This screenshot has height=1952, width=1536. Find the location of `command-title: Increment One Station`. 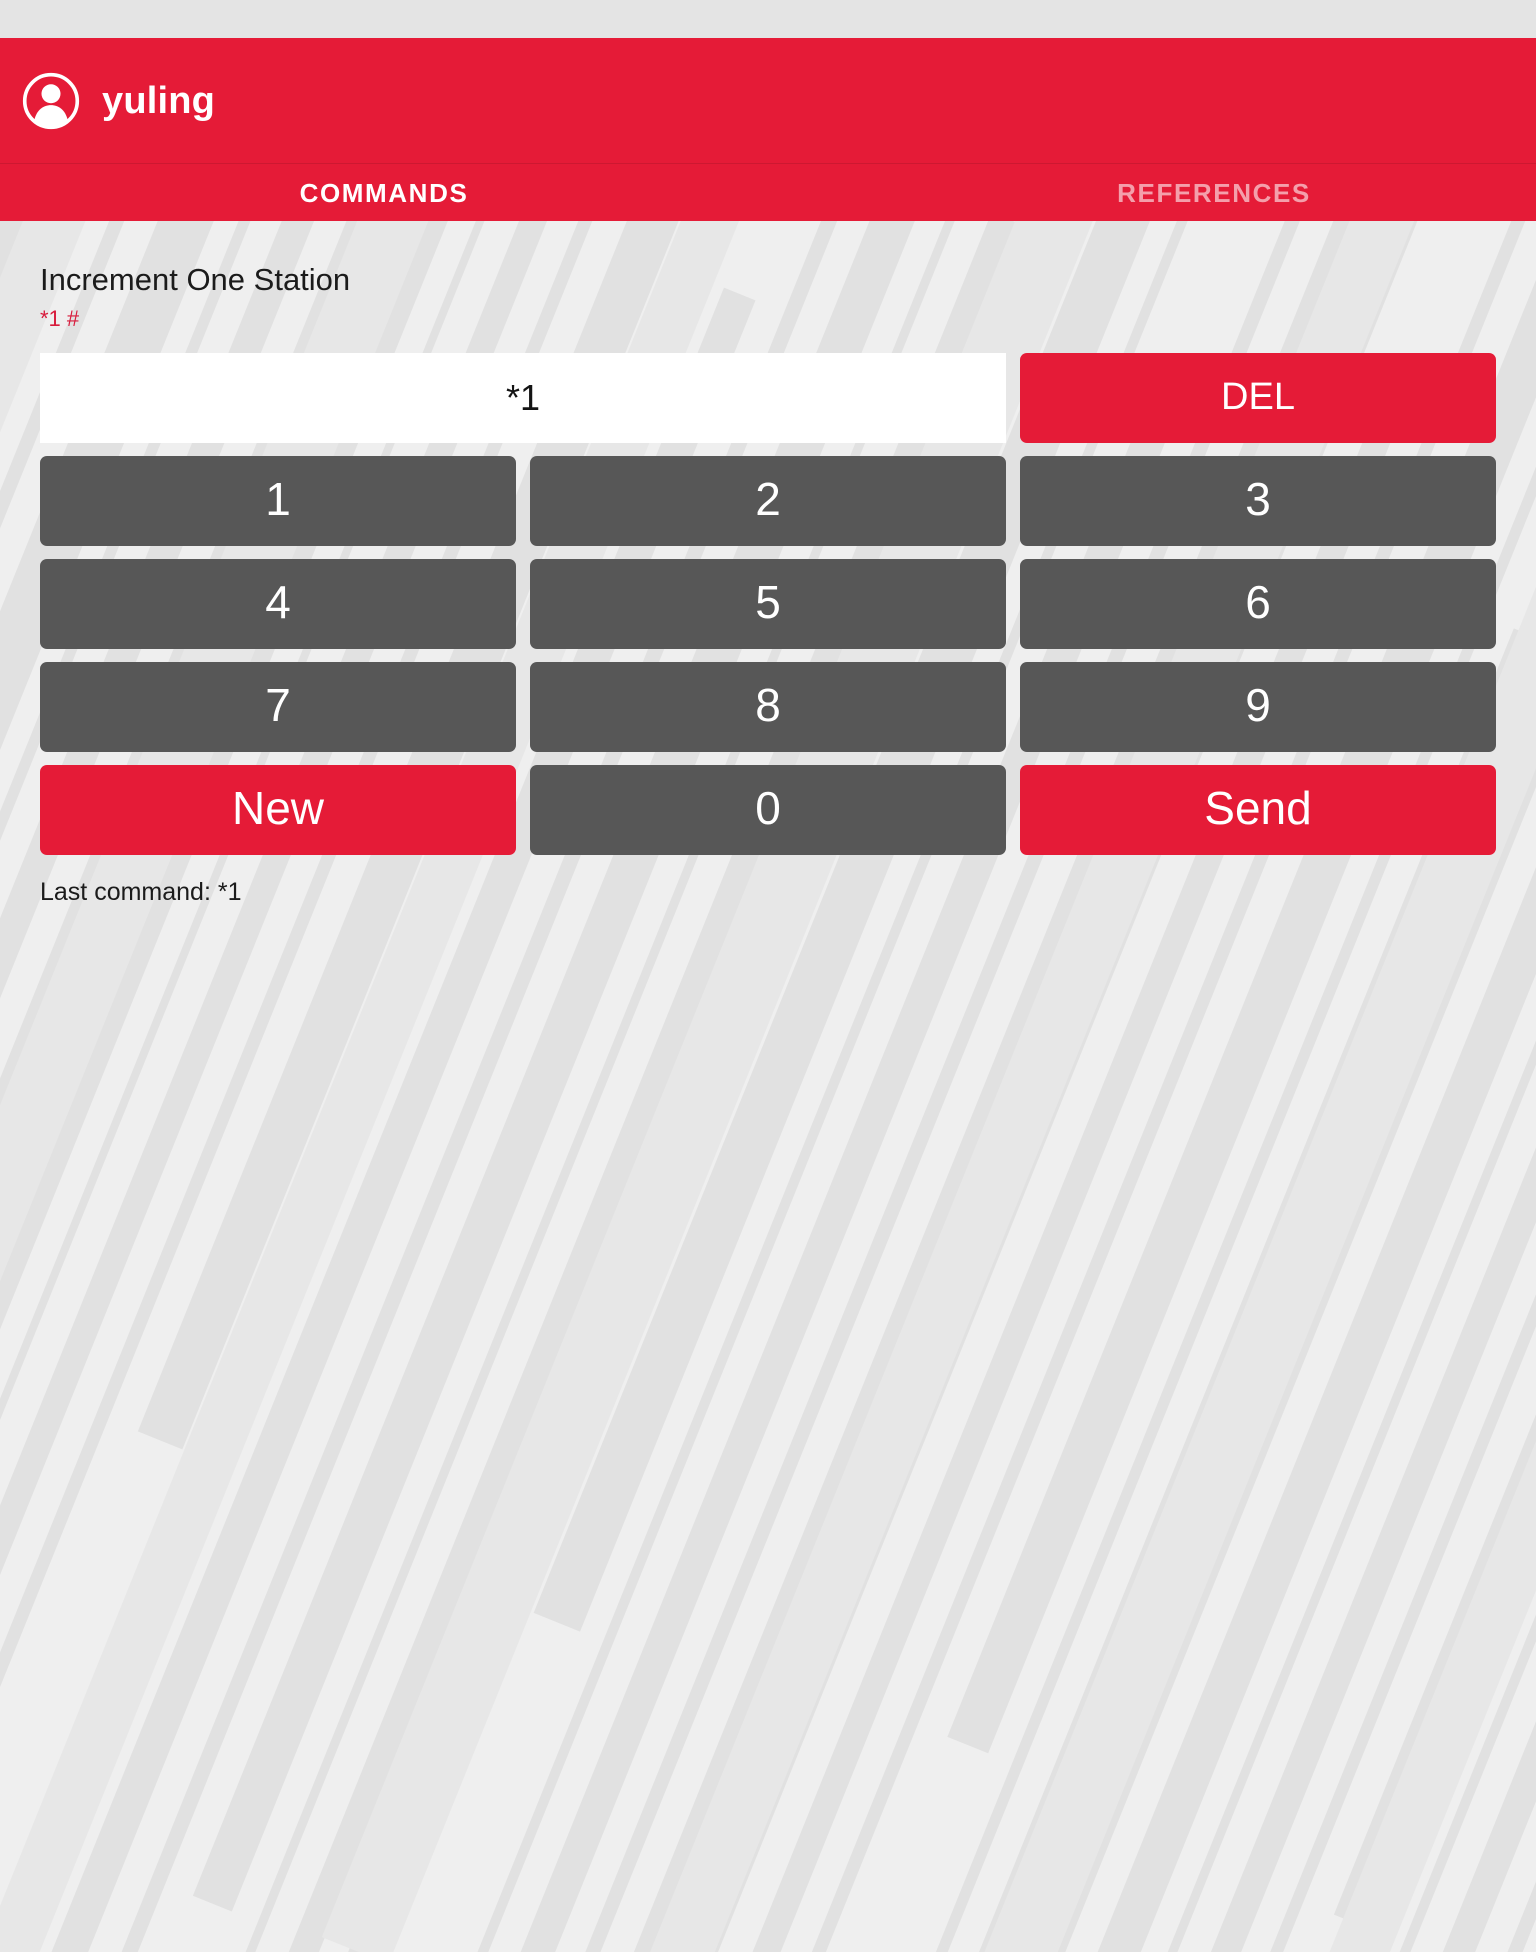

command-title: Increment One Station is located at coordinates (195, 279).